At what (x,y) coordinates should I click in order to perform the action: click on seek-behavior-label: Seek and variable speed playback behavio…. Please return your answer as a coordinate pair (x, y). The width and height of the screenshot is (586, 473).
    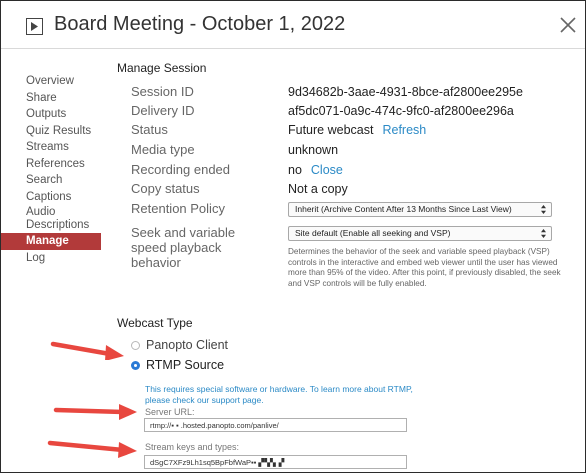
    Looking at the image, I should click on (201, 247).